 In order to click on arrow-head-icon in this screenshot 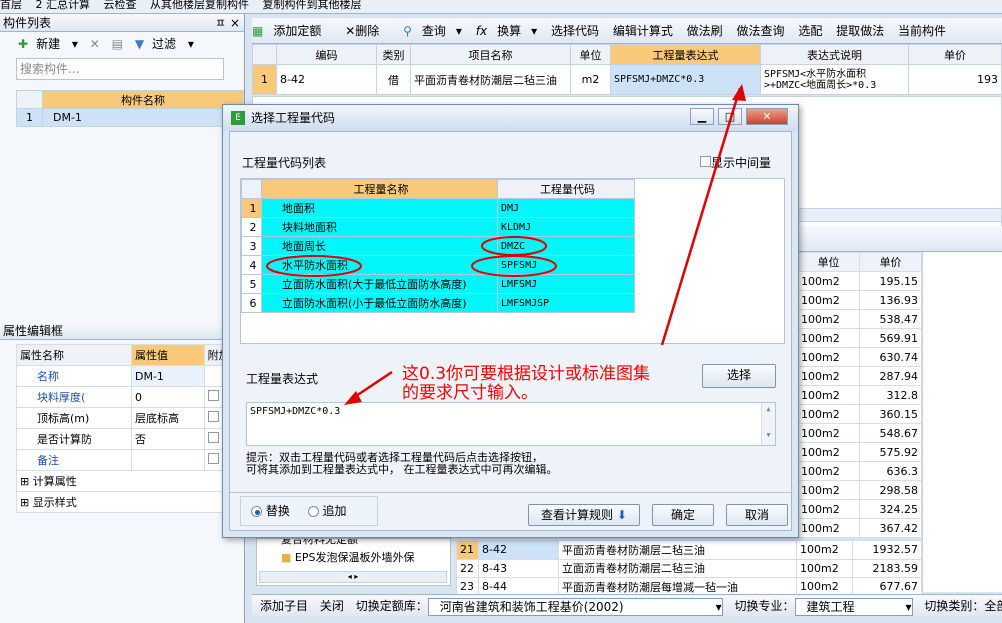, I will do `click(739, 92)`.